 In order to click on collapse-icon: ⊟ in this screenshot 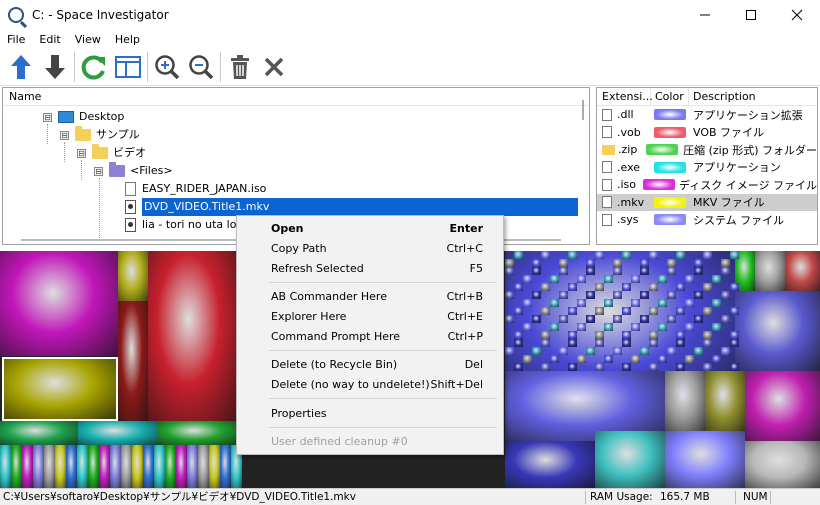, I will do `click(98, 171)`.